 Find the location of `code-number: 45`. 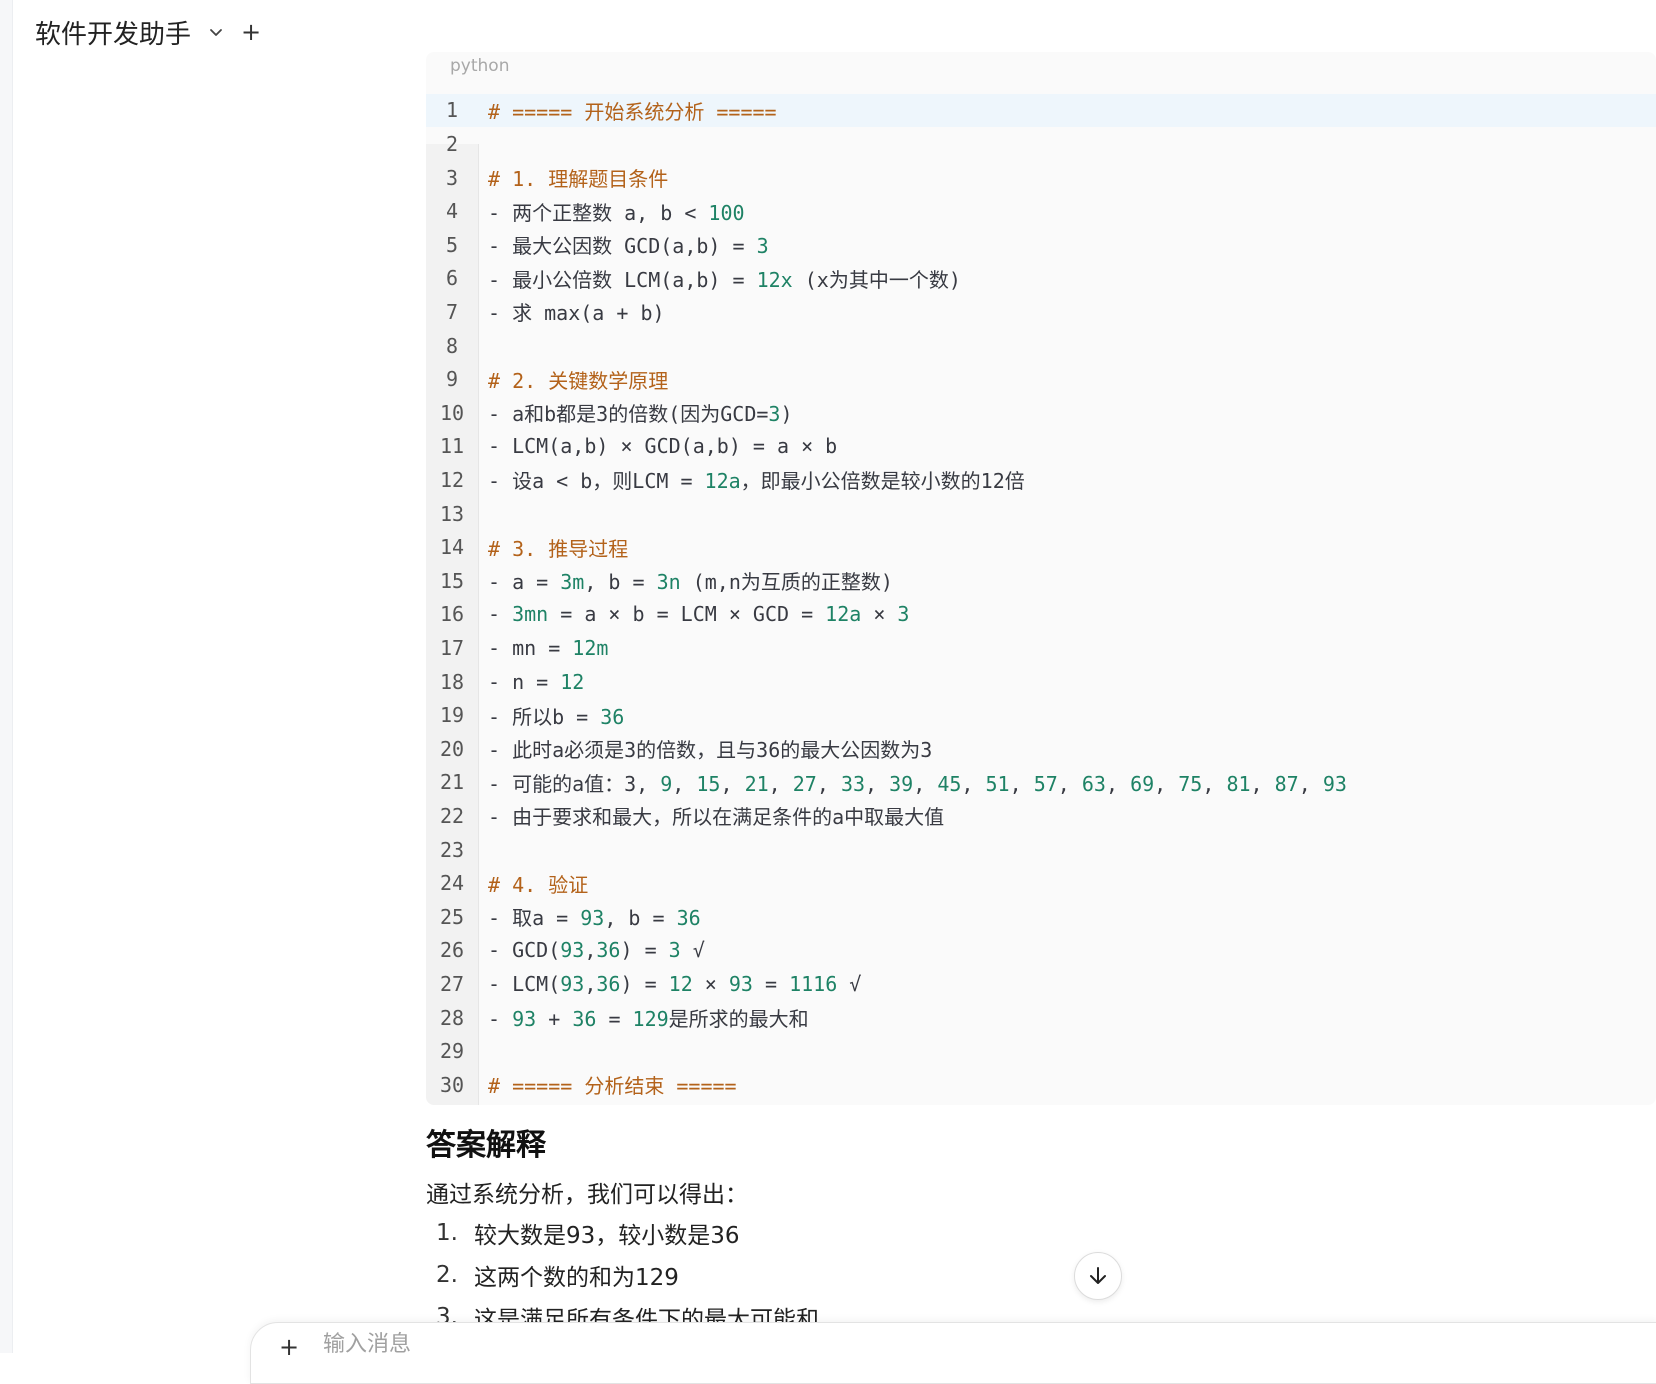

code-number: 45 is located at coordinates (949, 783).